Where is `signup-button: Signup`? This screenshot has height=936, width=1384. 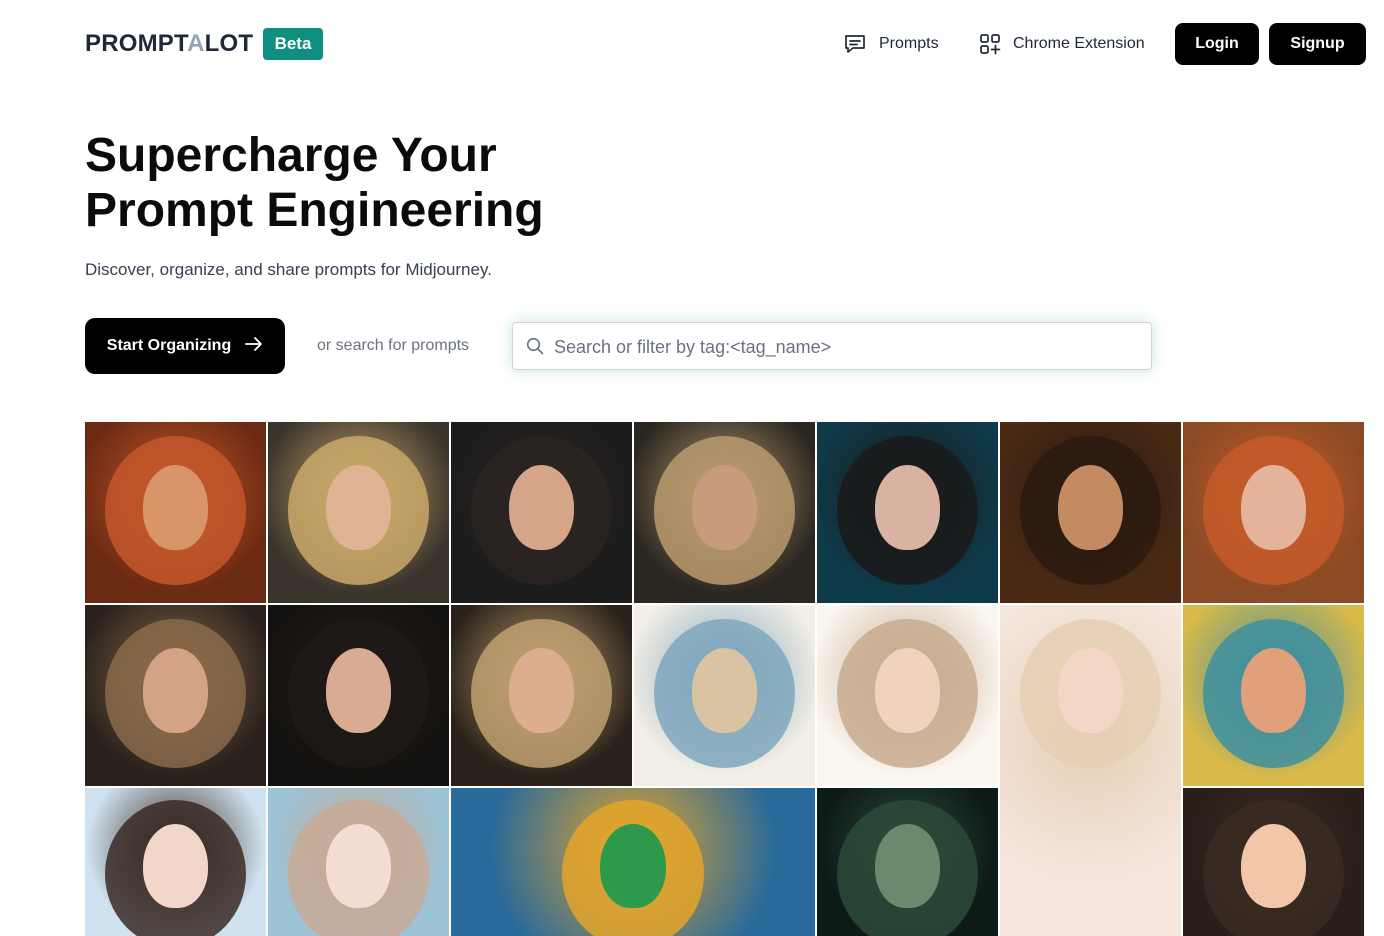
signup-button: Signup is located at coordinates (1317, 44).